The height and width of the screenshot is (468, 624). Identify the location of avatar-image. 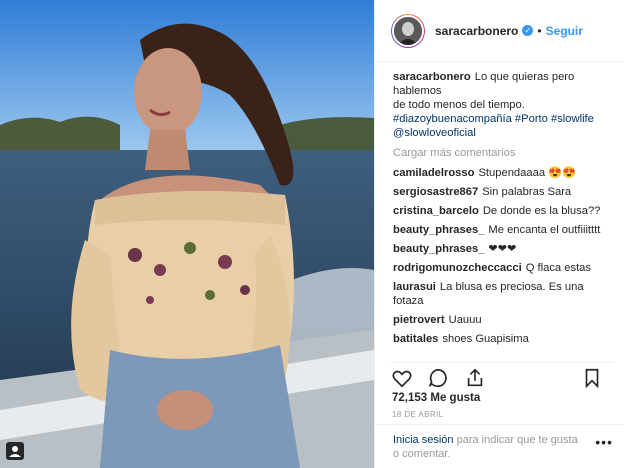
(408, 30).